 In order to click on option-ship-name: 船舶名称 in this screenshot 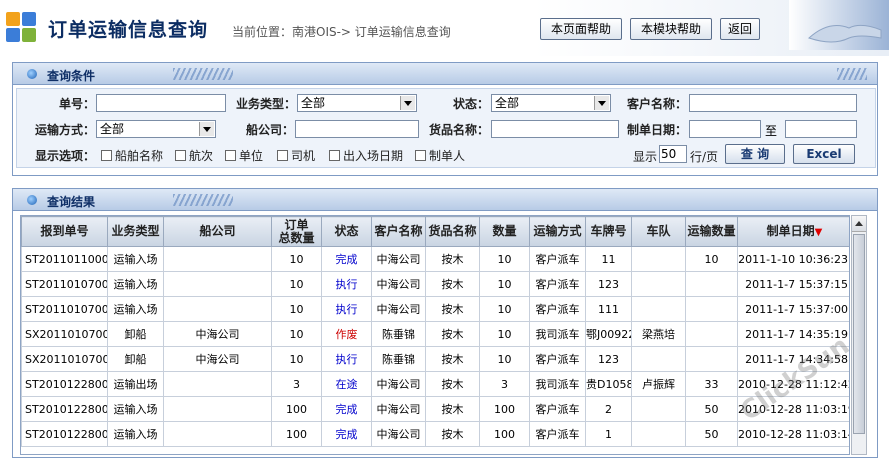, I will do `click(132, 155)`.